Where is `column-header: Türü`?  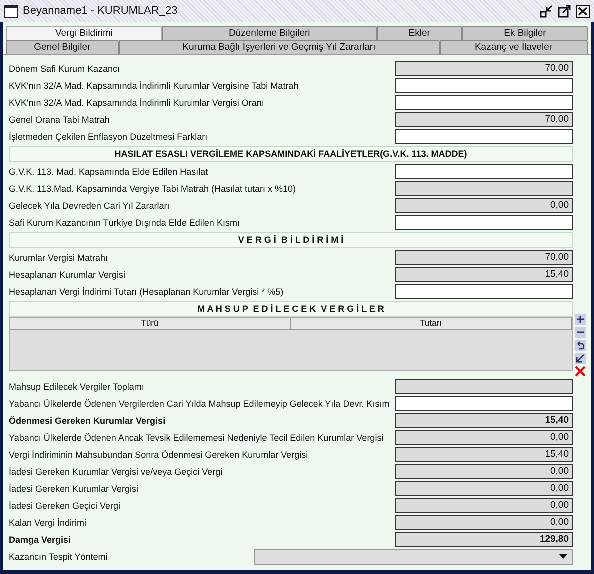 column-header: Türü is located at coordinates (150, 324).